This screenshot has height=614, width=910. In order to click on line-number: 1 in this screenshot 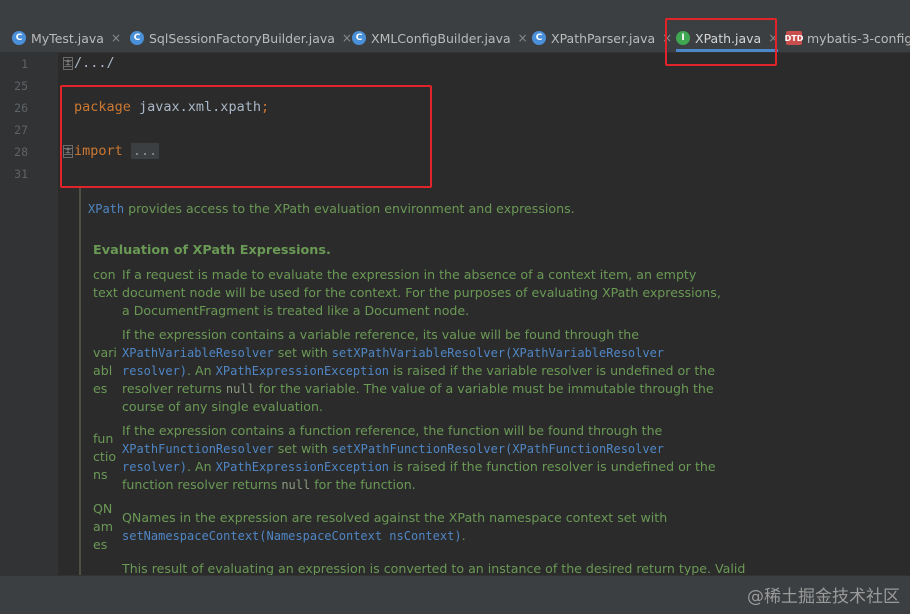, I will do `click(24, 64)`.